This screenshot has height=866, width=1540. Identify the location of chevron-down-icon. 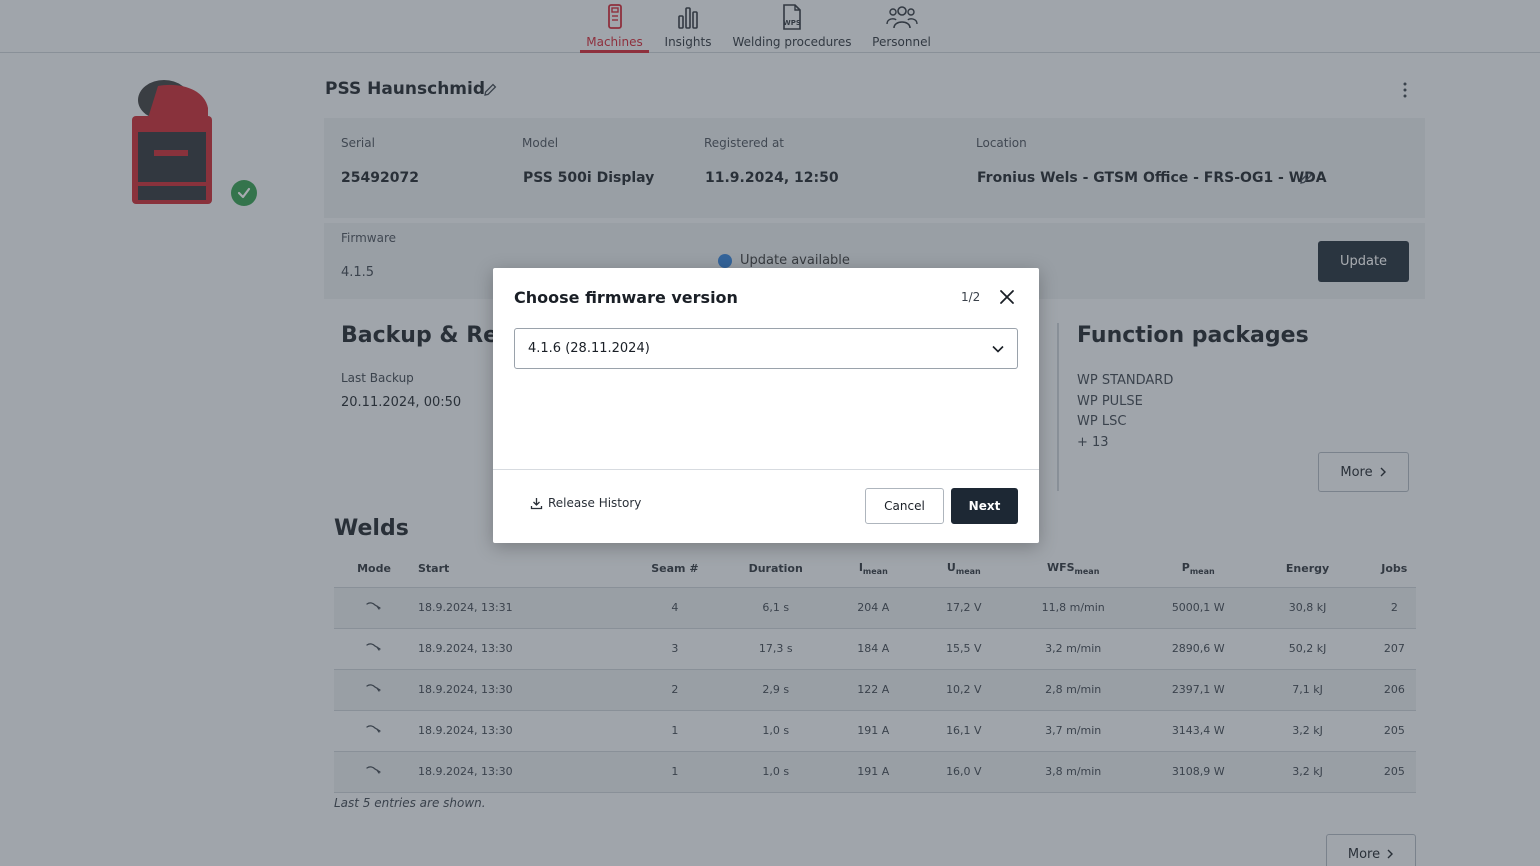
(998, 349).